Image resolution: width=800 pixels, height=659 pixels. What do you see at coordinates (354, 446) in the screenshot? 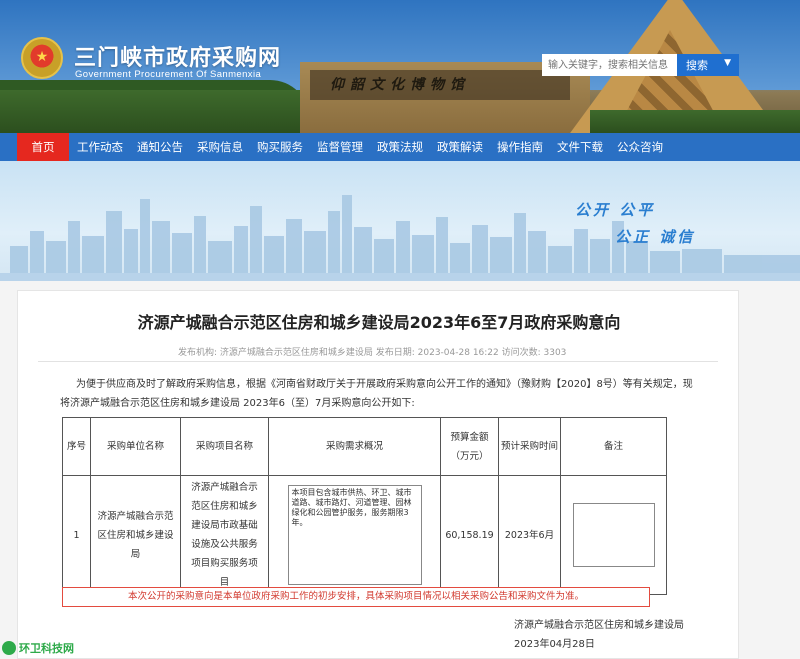
I see `col-header-description: 采购需求概况` at bounding box center [354, 446].